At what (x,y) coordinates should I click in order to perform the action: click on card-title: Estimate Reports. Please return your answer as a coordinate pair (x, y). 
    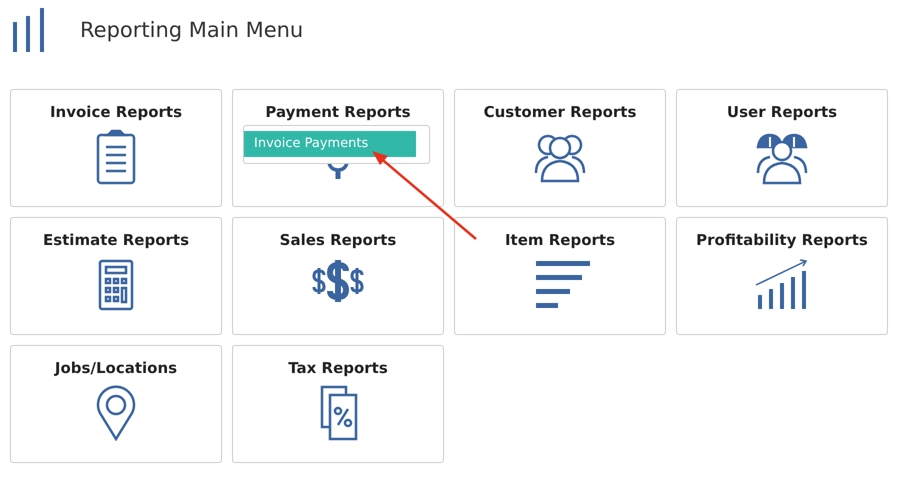
    Looking at the image, I should click on (116, 240).